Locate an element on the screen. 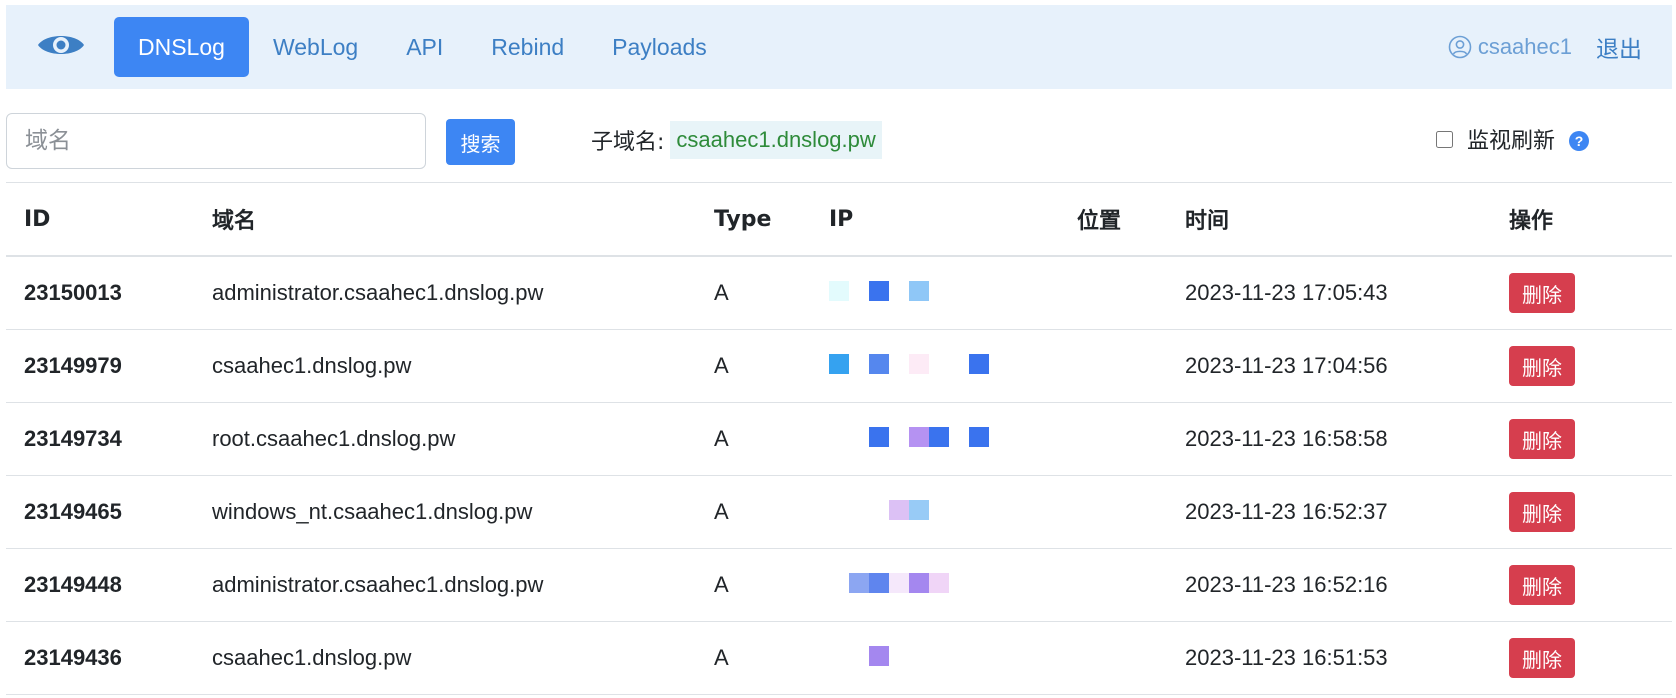 This screenshot has height=698, width=1676. row-id: 23149436 is located at coordinates (100, 658).